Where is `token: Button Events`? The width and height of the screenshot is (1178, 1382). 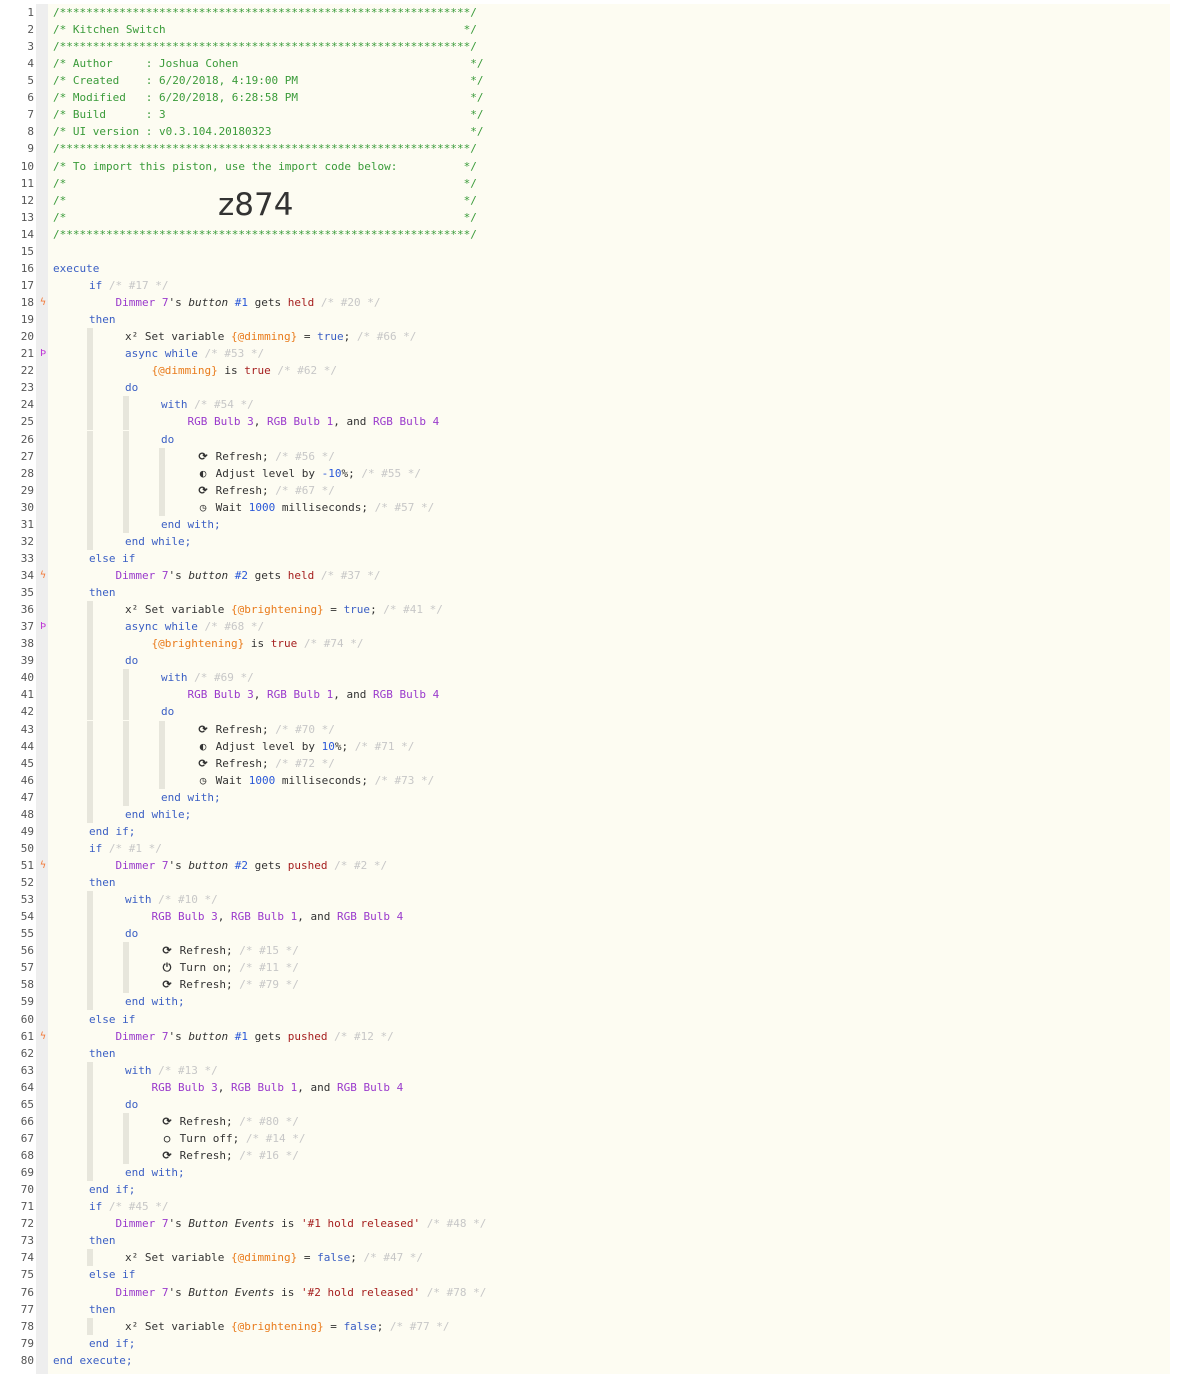
token: Button Events is located at coordinates (231, 1224).